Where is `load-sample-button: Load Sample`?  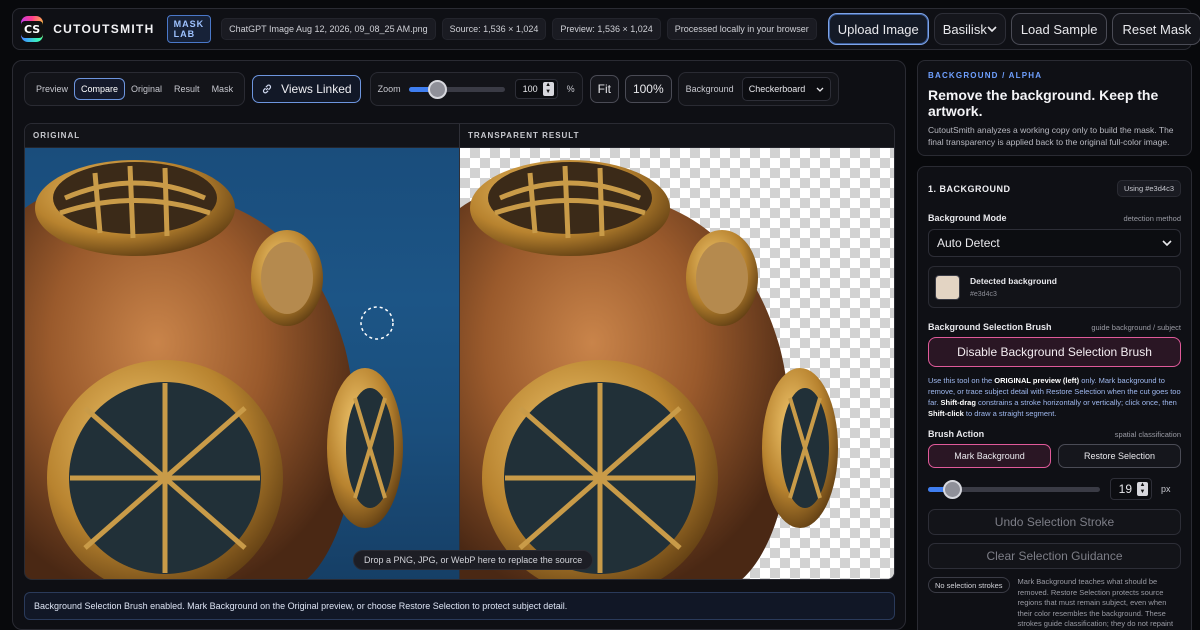 load-sample-button: Load Sample is located at coordinates (1059, 29).